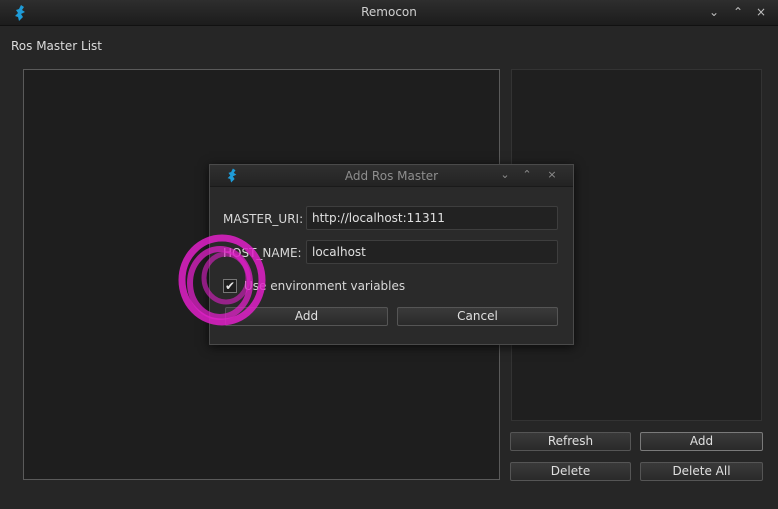 The width and height of the screenshot is (778, 509). Describe the element at coordinates (230, 286) in the screenshot. I see `use-env-checkbox: ✔` at that location.